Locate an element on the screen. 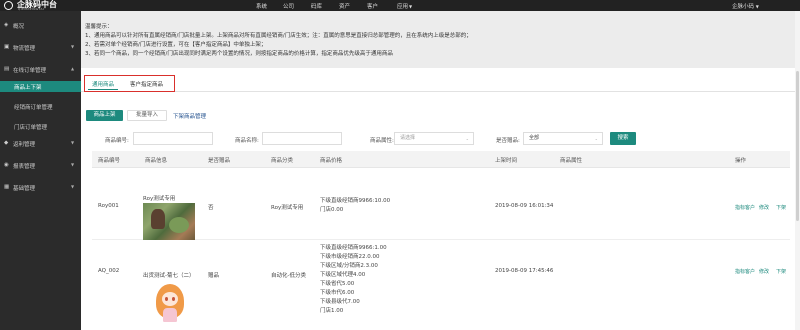 This screenshot has width=800, height=330. attr-select: 请选择 ⌄ is located at coordinates (434, 138).